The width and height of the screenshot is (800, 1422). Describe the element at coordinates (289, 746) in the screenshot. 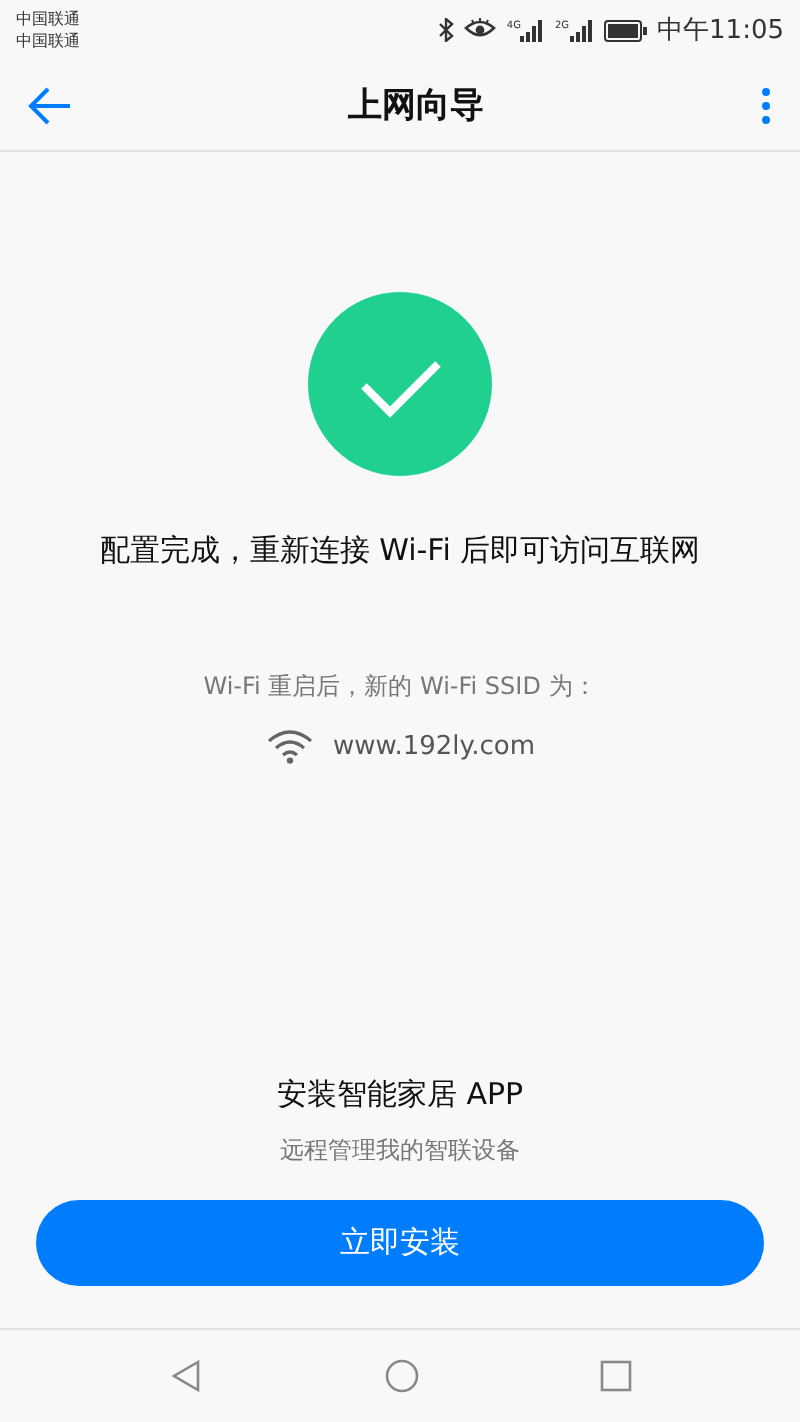

I see `wifi-icon` at that location.